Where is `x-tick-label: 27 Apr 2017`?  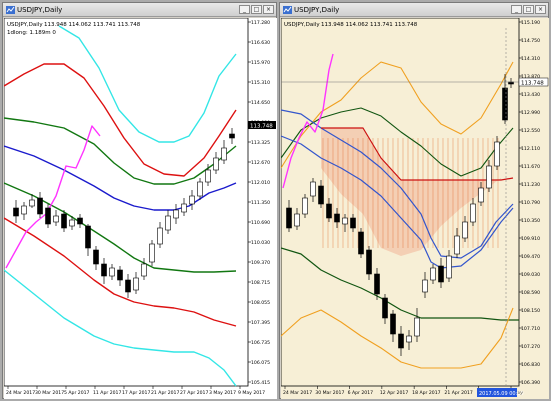 x-tick-label: 27 Apr 2017 is located at coordinates (194, 393).